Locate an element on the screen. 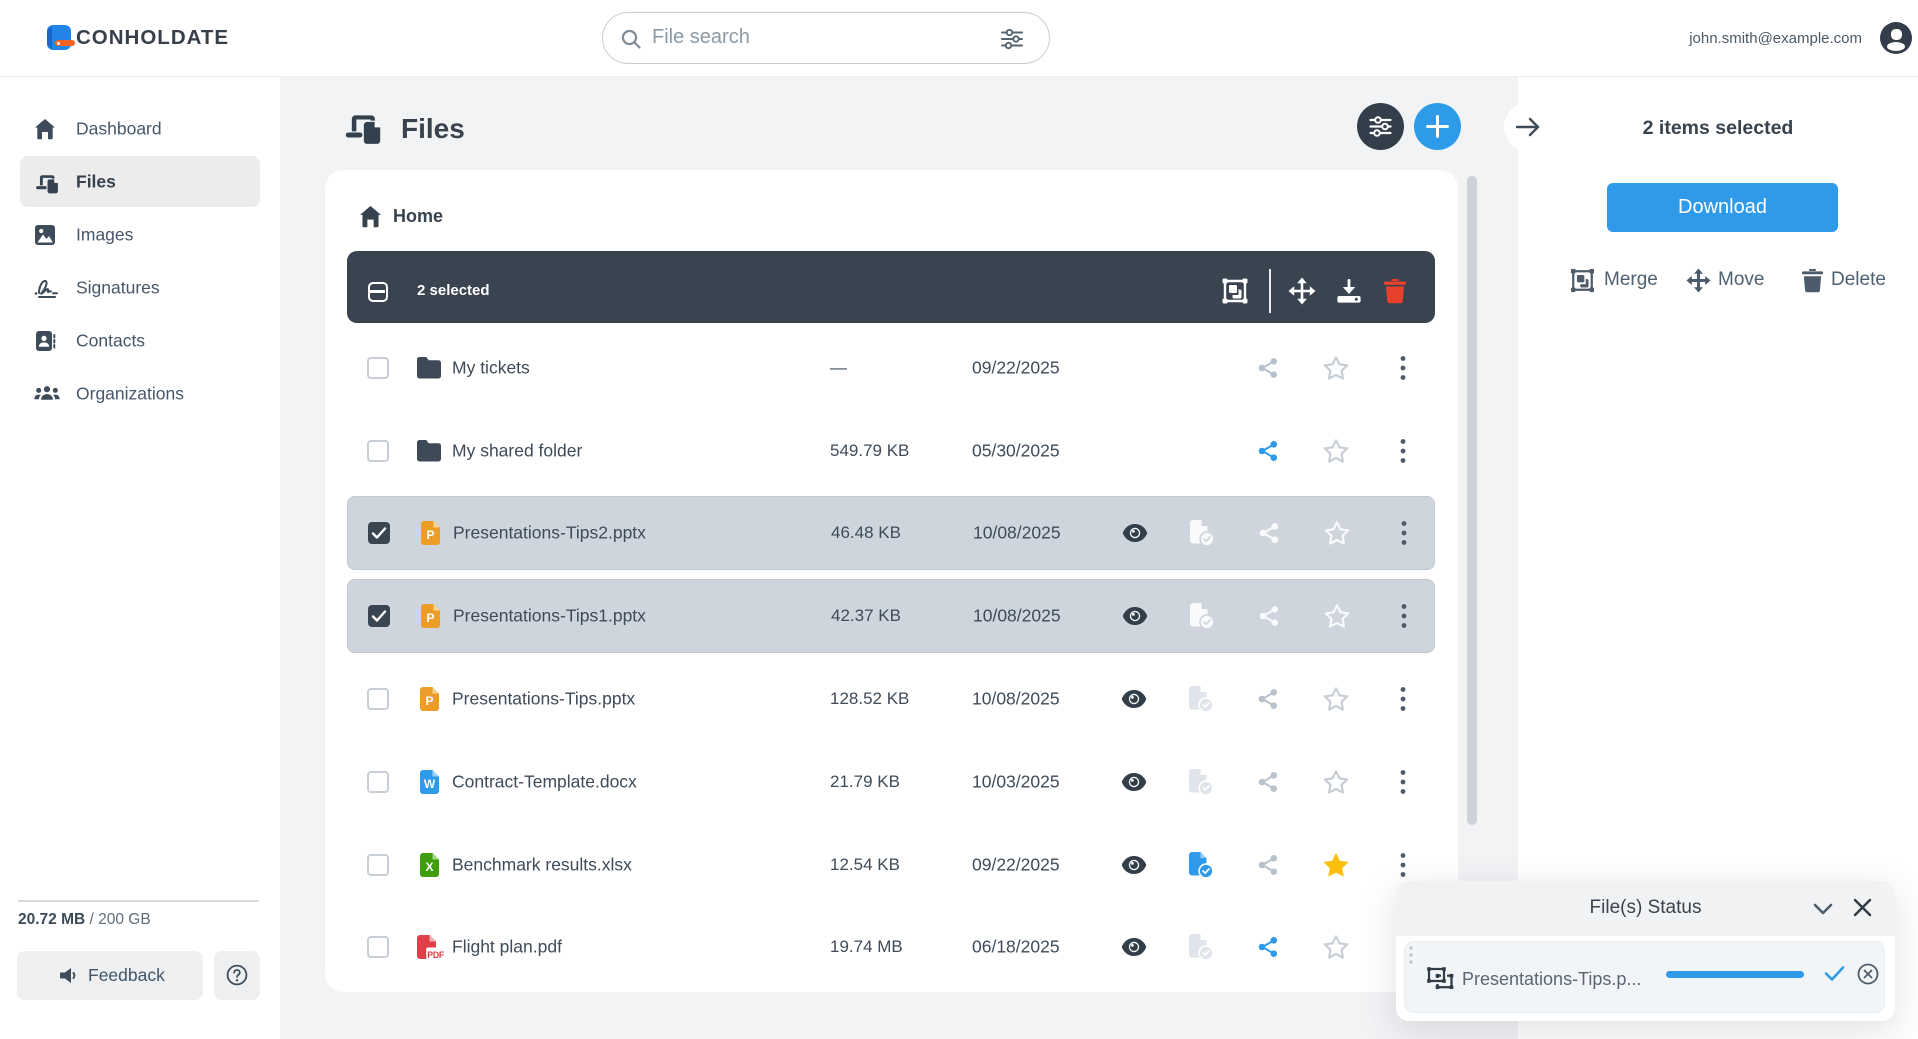 This screenshot has height=1039, width=1918. svg-text: X is located at coordinates (429, 867).